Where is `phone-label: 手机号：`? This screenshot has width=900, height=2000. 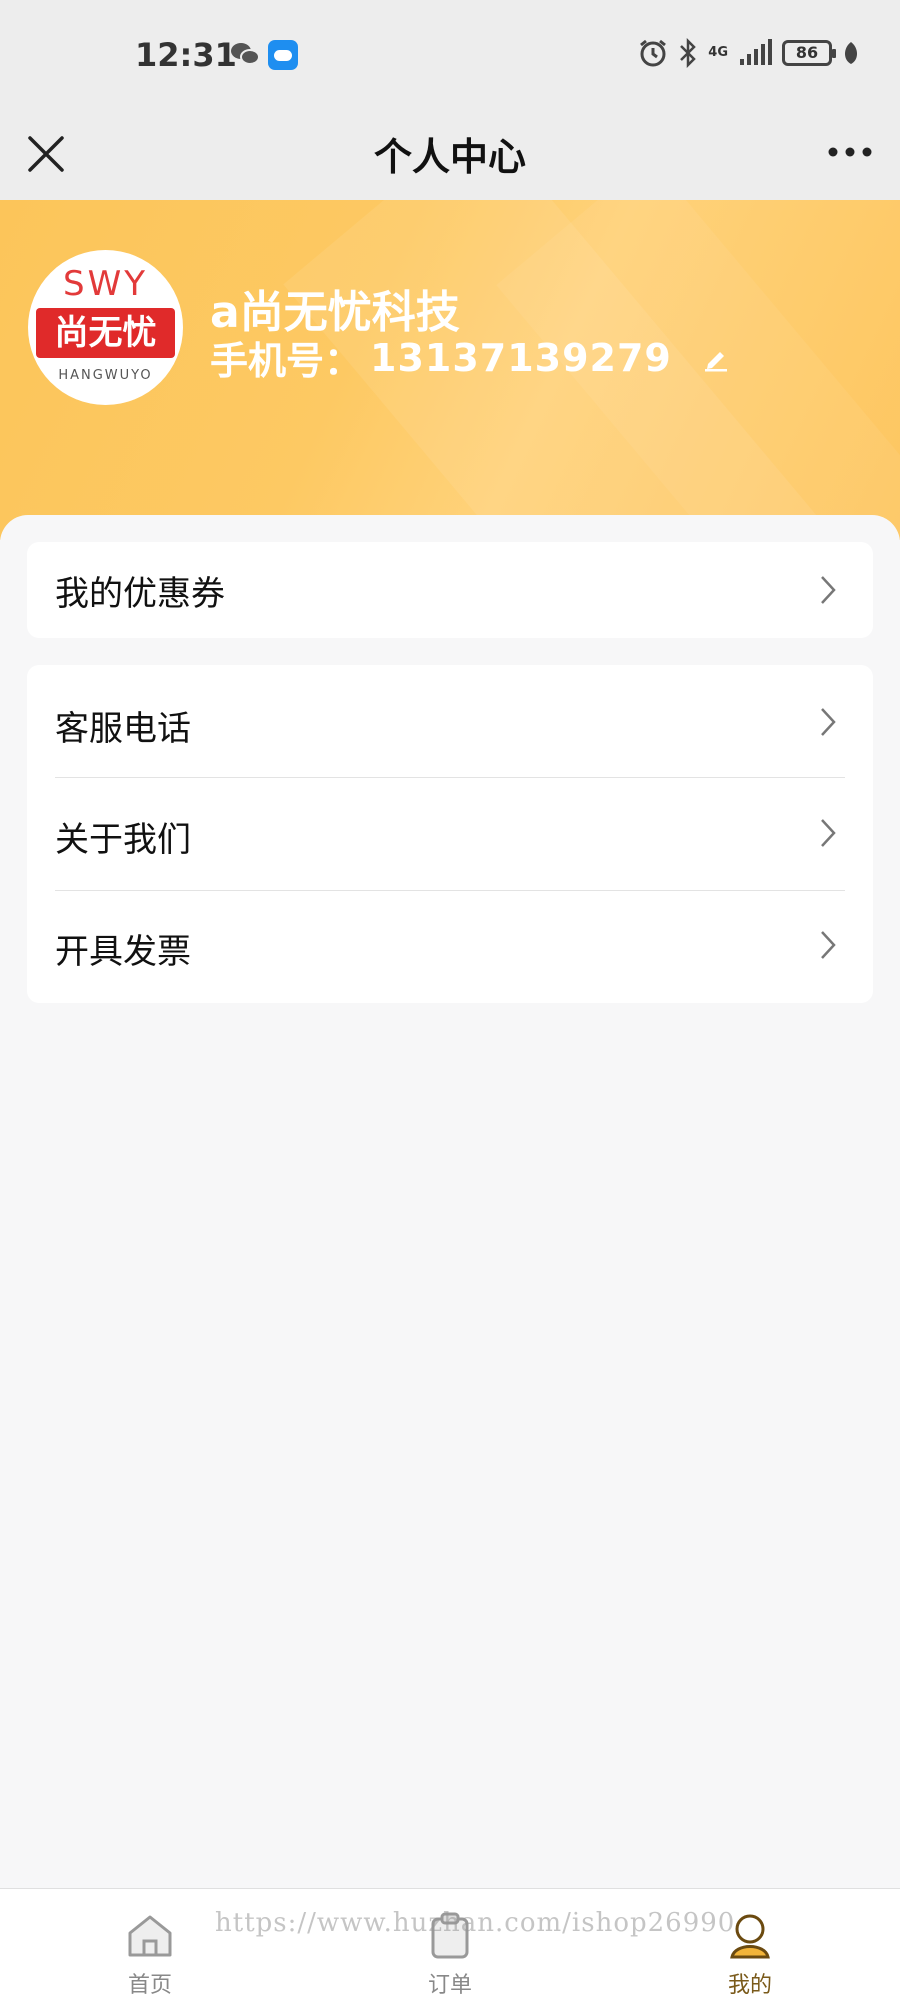
phone-label: 手机号： is located at coordinates (286, 361).